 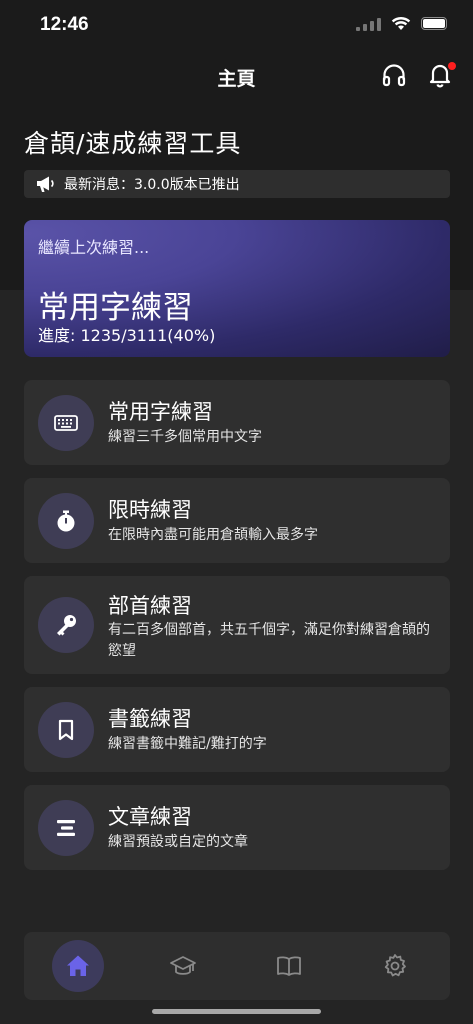 I want to click on practice-card-common-chars: 常用字練習 練習三千多個常用中文字, so click(x=237, y=422).